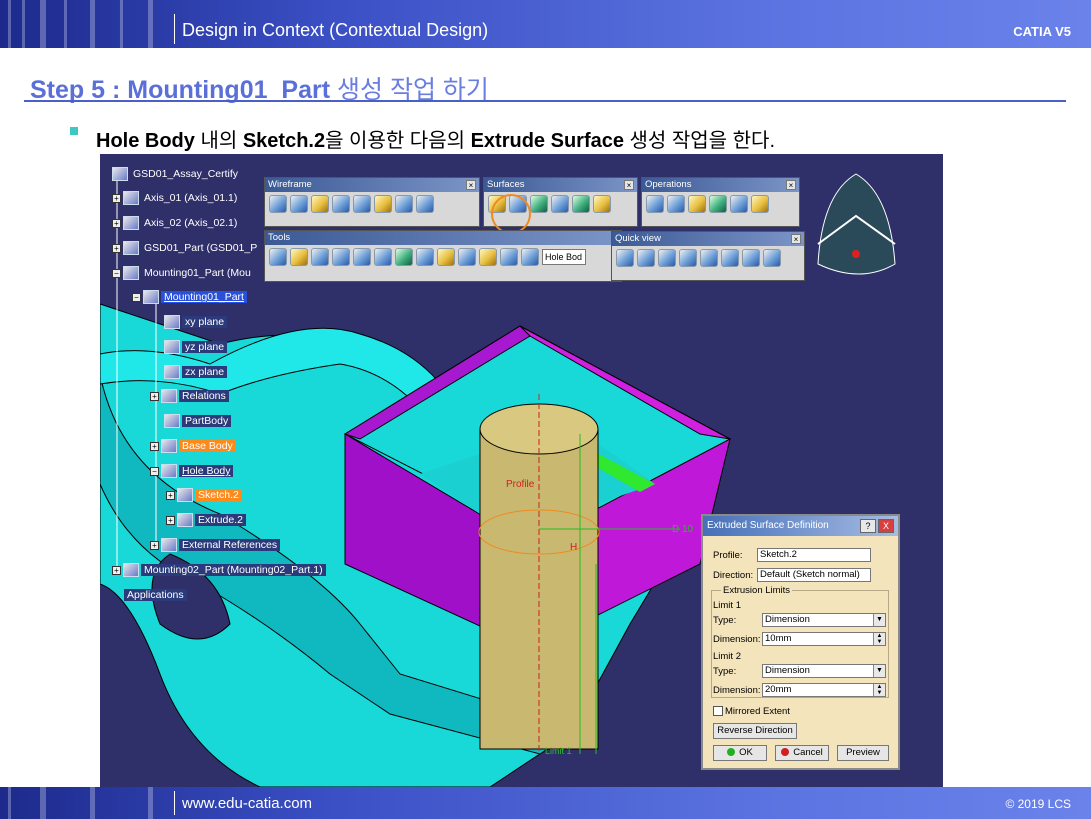 The width and height of the screenshot is (1091, 819). What do you see at coordinates (204, 495) in the screenshot?
I see `tree-item-sketch2: + Sketch.2` at bounding box center [204, 495].